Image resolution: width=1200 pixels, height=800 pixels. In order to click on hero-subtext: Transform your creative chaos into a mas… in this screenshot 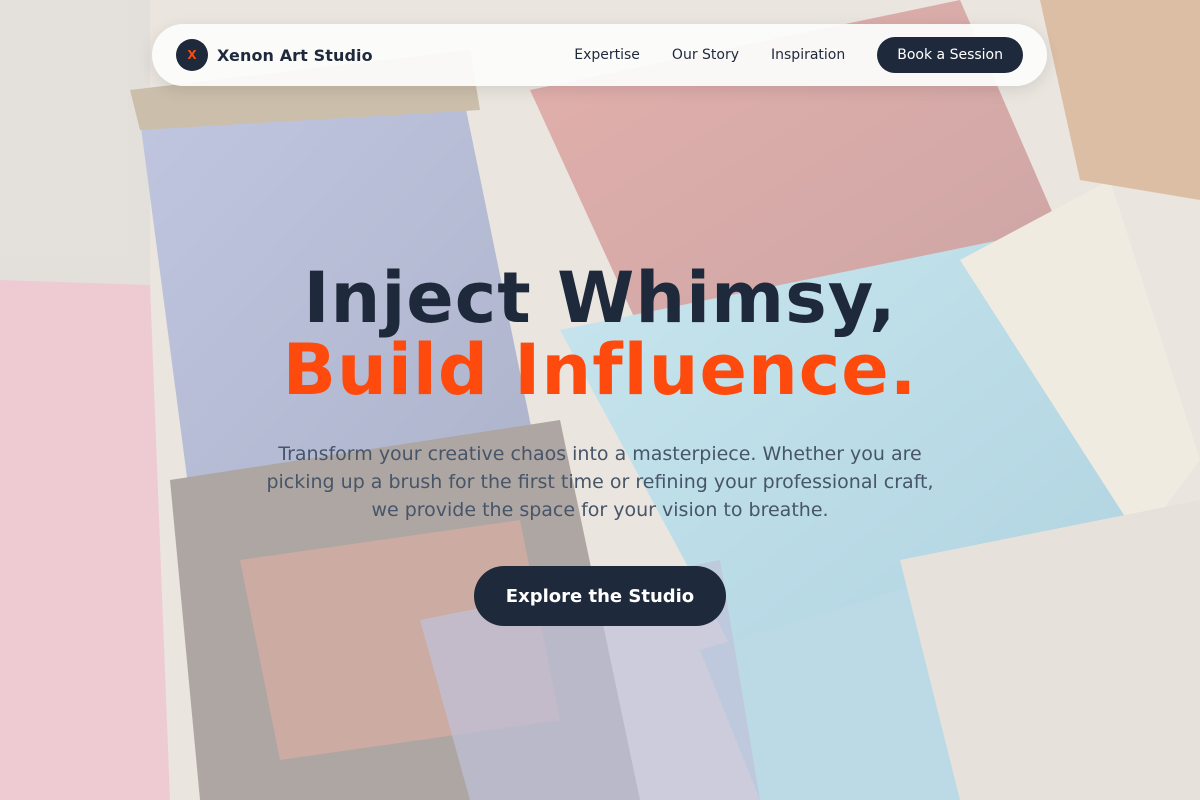, I will do `click(600, 482)`.